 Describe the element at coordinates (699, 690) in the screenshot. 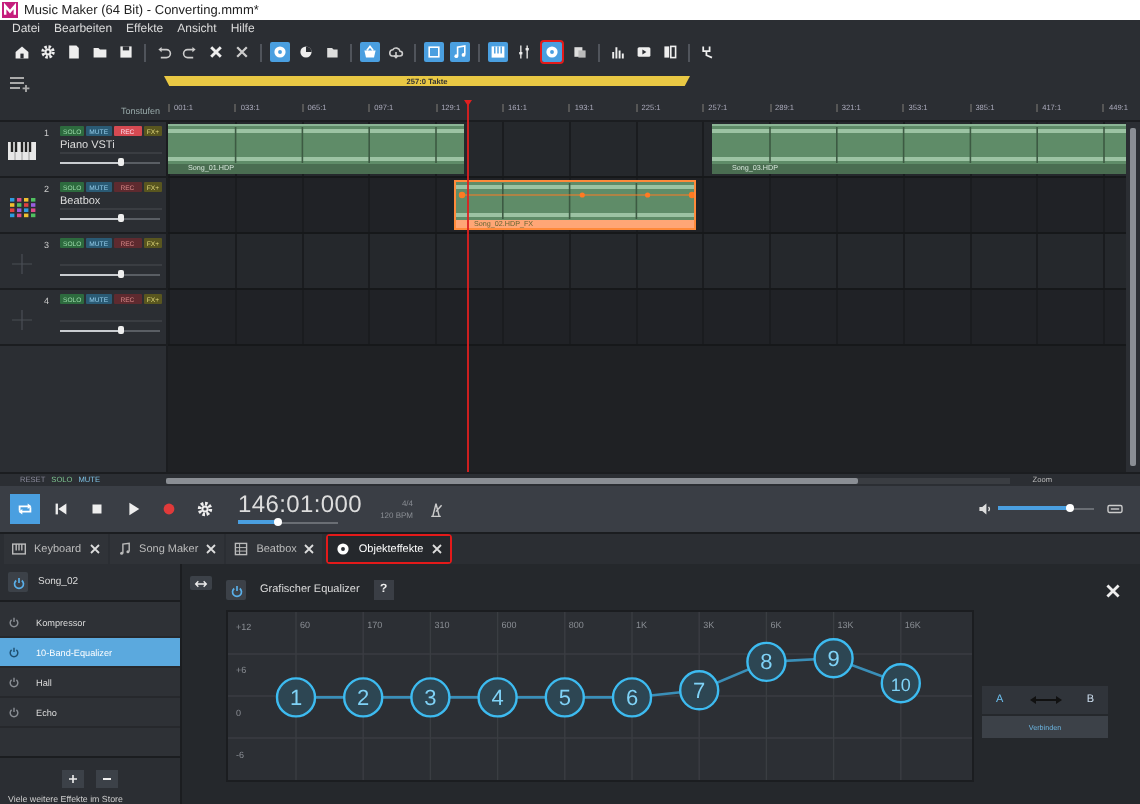

I see `band-handle: 7` at that location.